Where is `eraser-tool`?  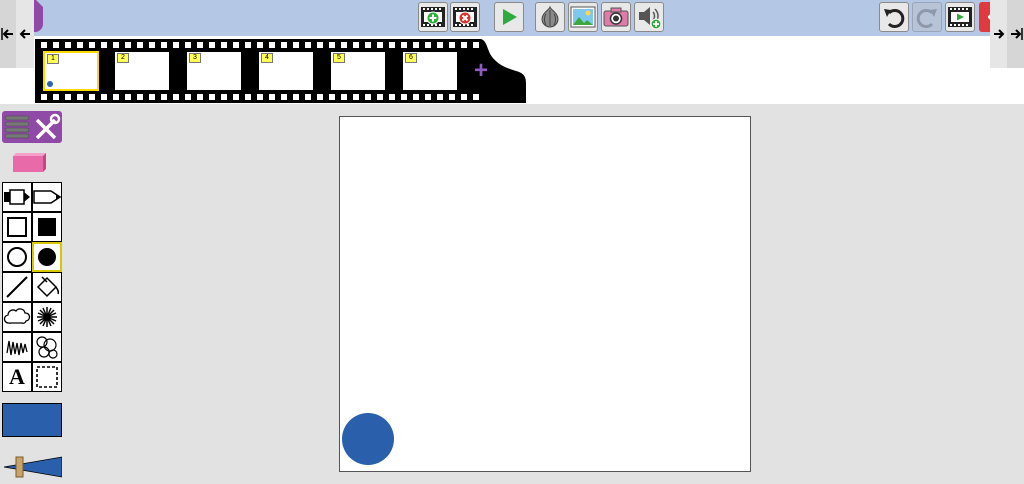 eraser-tool is located at coordinates (29, 163).